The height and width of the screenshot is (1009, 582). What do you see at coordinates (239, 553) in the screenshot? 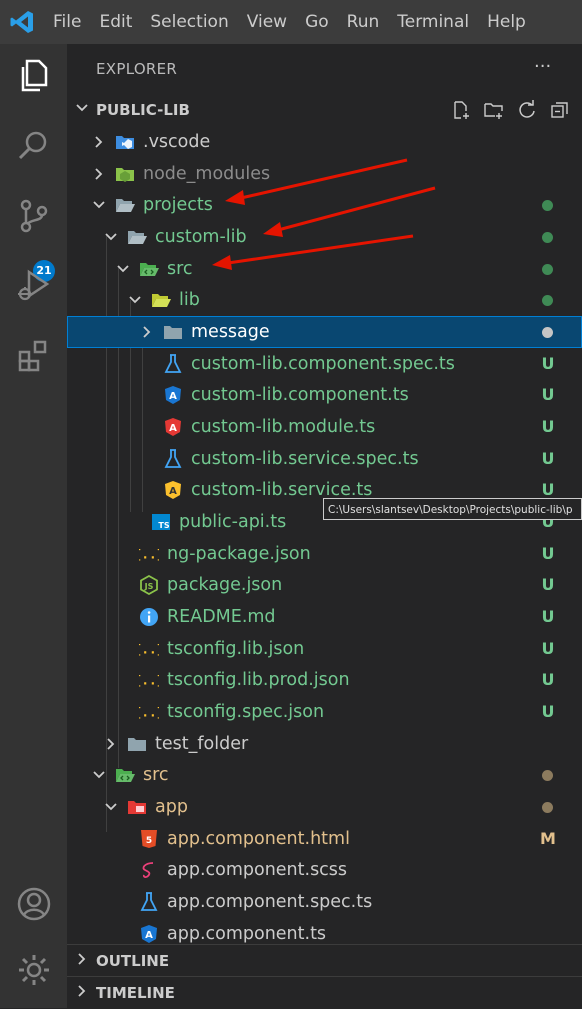
I see `tree-item-label: ng-package.json` at bounding box center [239, 553].